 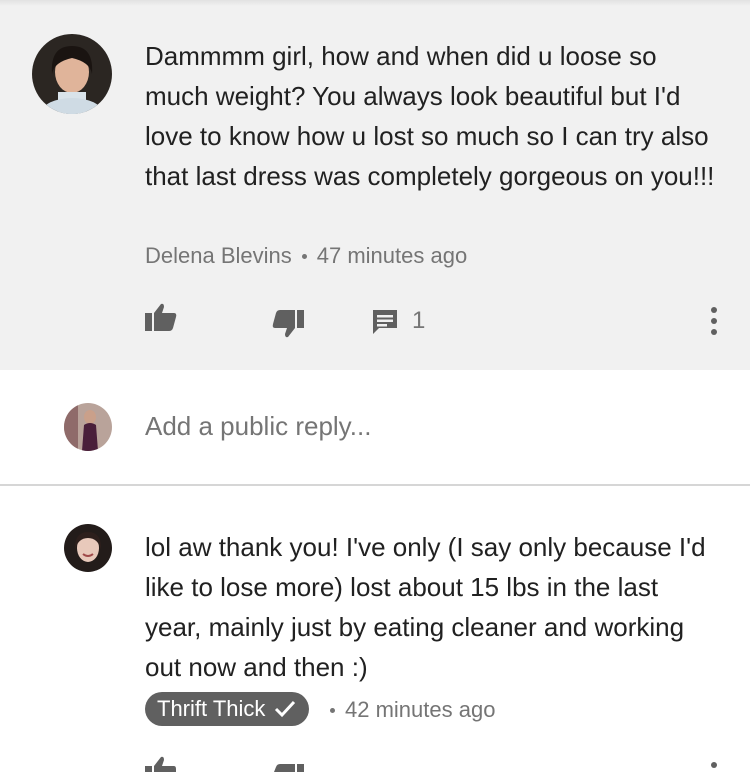 What do you see at coordinates (714, 767) in the screenshot?
I see `reply-more-vert-icon` at bounding box center [714, 767].